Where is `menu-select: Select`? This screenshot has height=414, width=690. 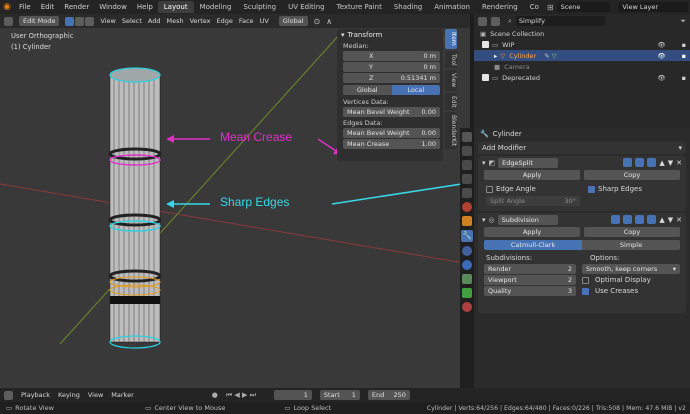
menu-select: Select is located at coordinates (132, 21).